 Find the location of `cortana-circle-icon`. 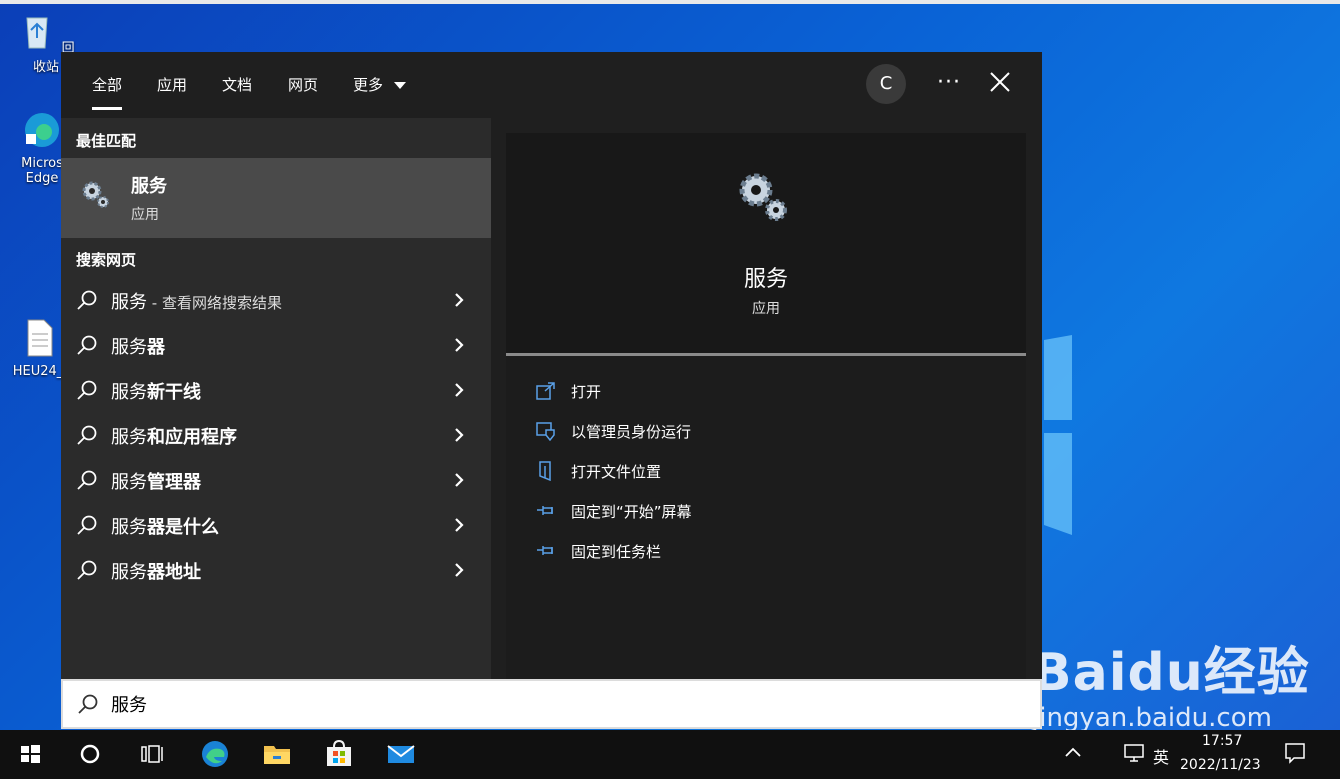

cortana-circle-icon is located at coordinates (90, 754).